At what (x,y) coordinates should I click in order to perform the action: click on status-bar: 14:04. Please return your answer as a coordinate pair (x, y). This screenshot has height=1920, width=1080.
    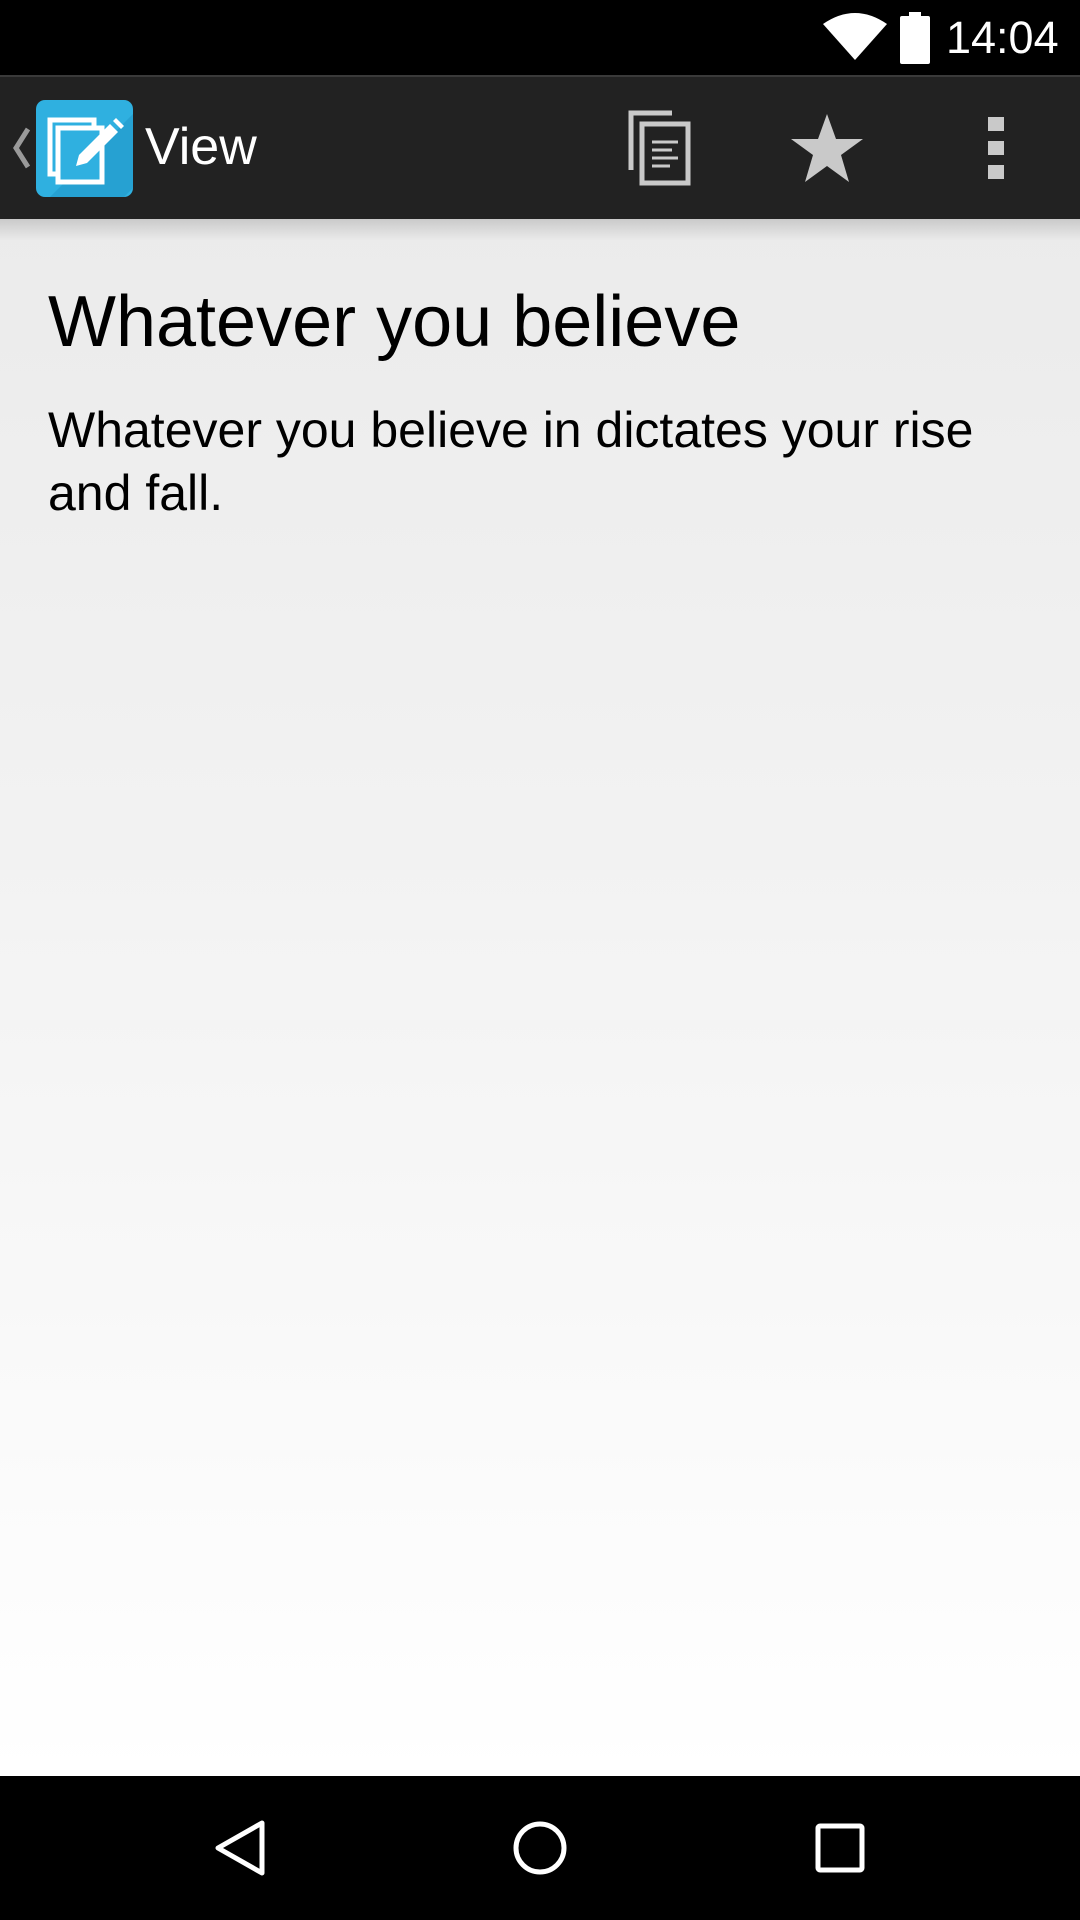
    Looking at the image, I should click on (540, 37).